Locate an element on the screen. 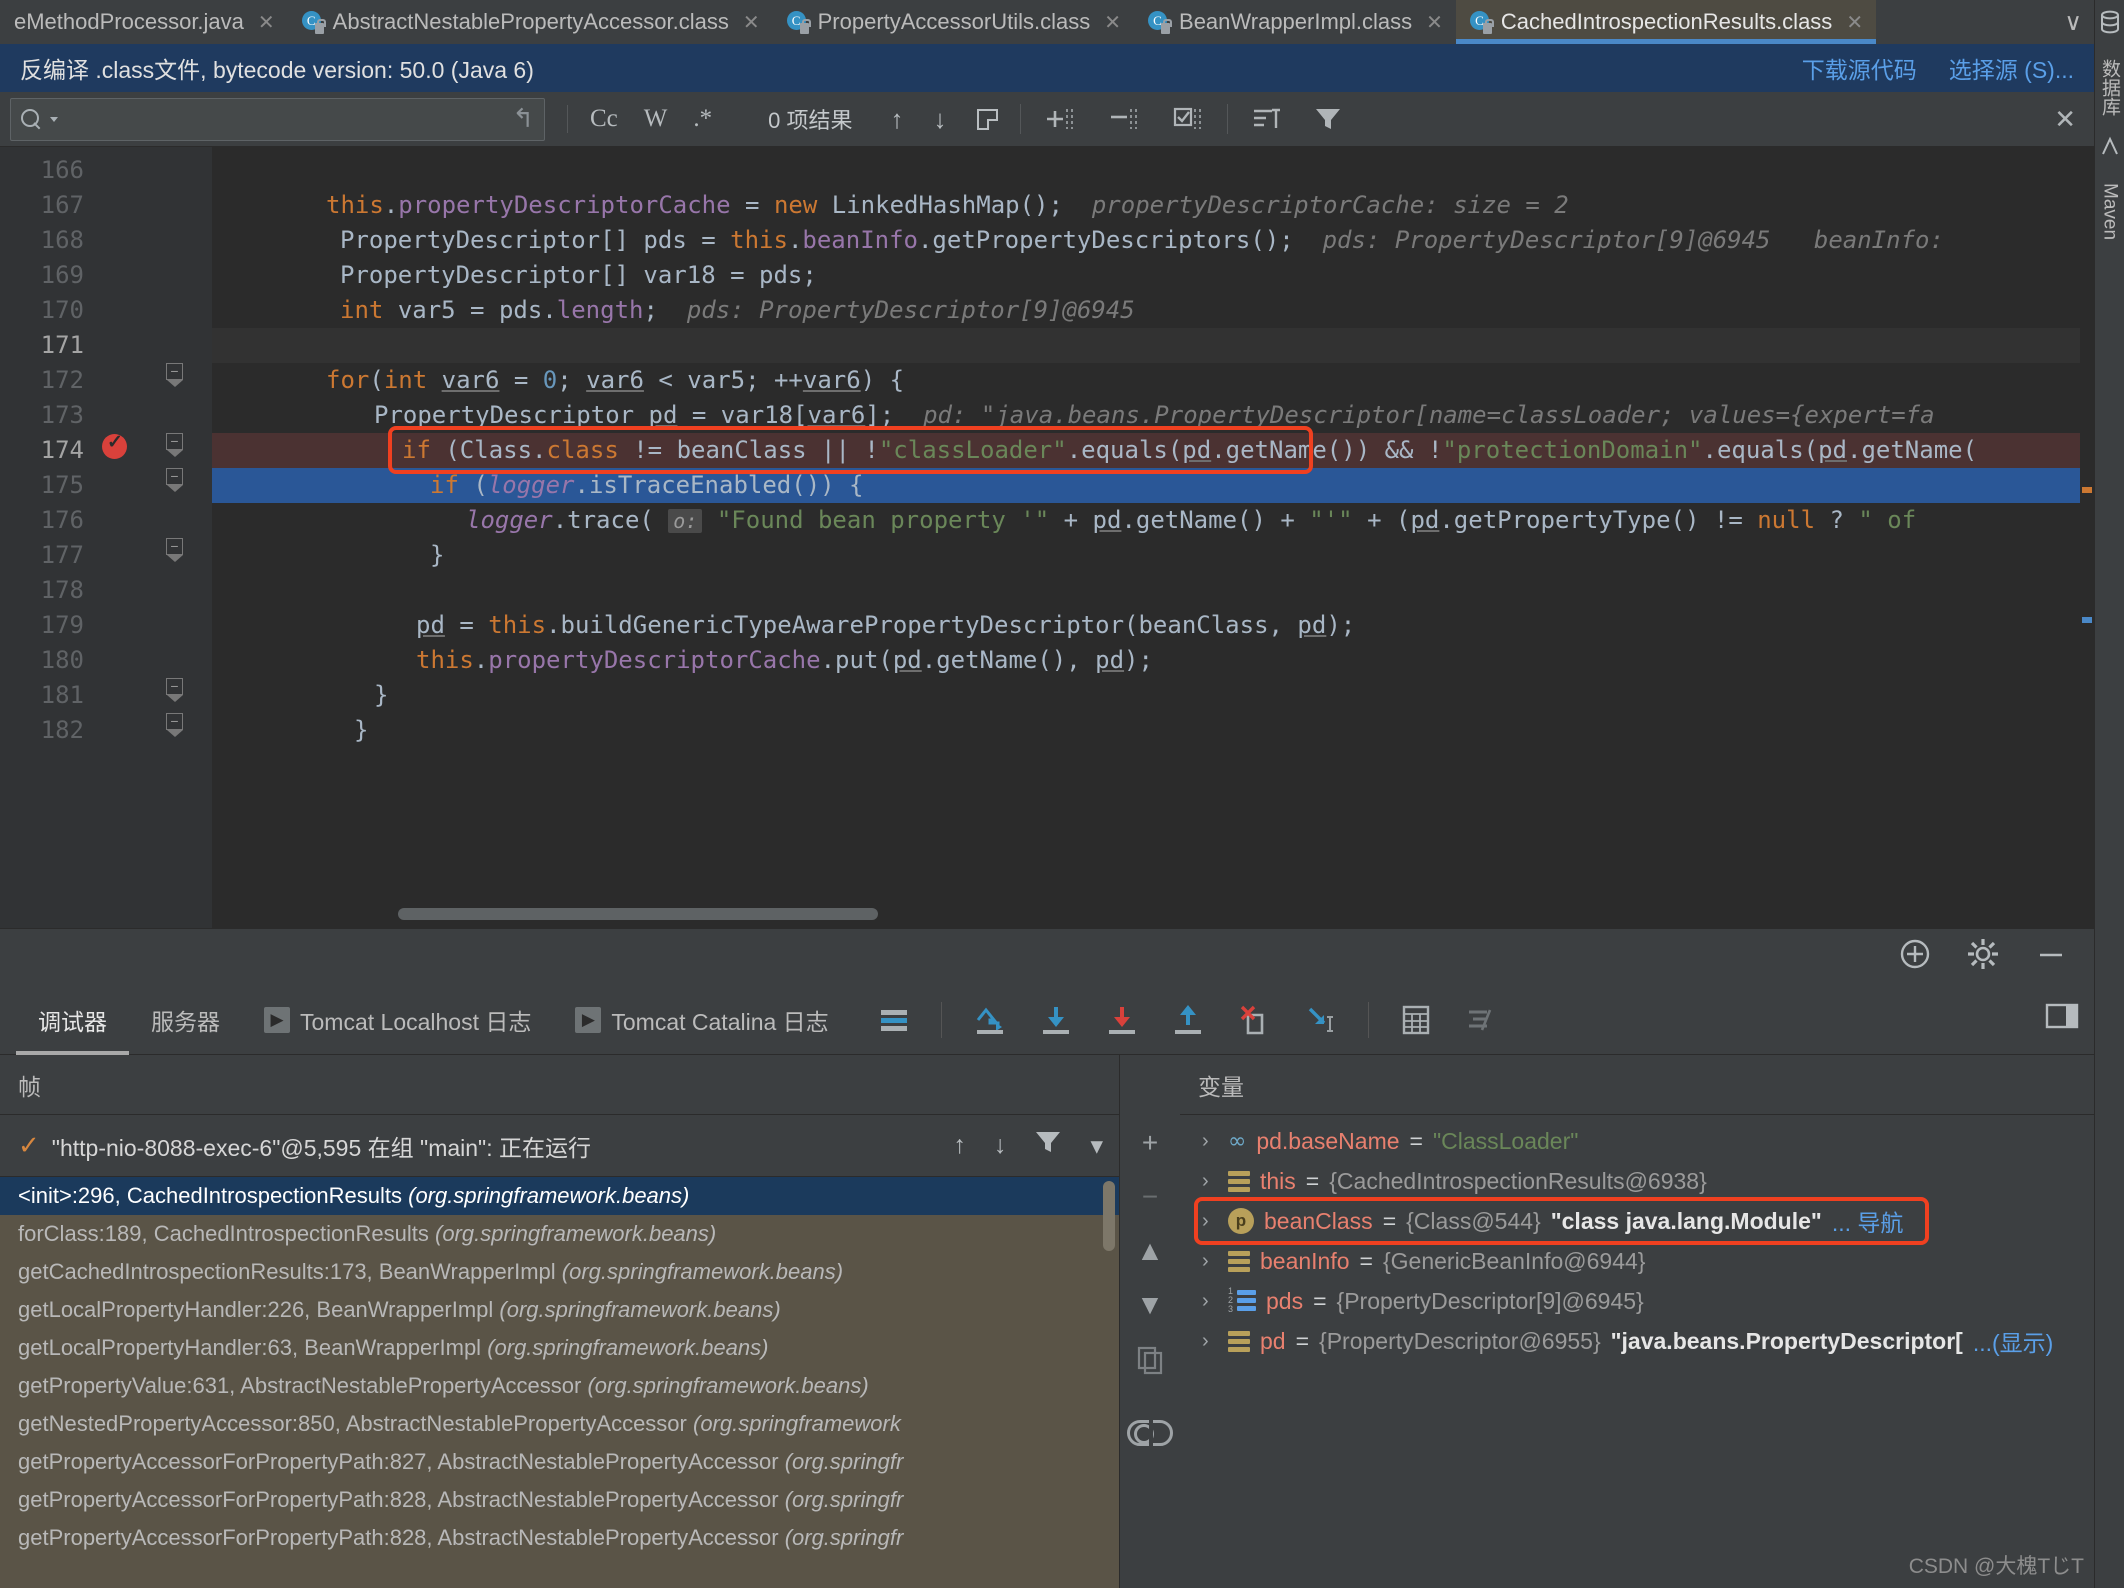  editor-marker-strip is located at coordinates (2087, 537).